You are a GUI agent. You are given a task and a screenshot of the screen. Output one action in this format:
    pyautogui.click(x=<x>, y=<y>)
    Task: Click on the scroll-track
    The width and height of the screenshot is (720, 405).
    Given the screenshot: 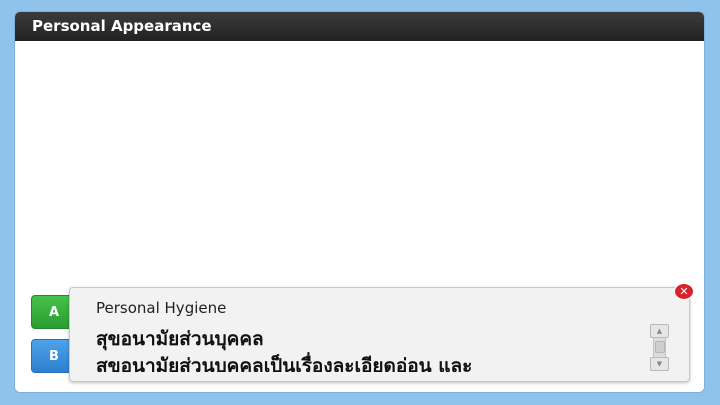 What is the action you would take?
    pyautogui.click(x=659, y=347)
    